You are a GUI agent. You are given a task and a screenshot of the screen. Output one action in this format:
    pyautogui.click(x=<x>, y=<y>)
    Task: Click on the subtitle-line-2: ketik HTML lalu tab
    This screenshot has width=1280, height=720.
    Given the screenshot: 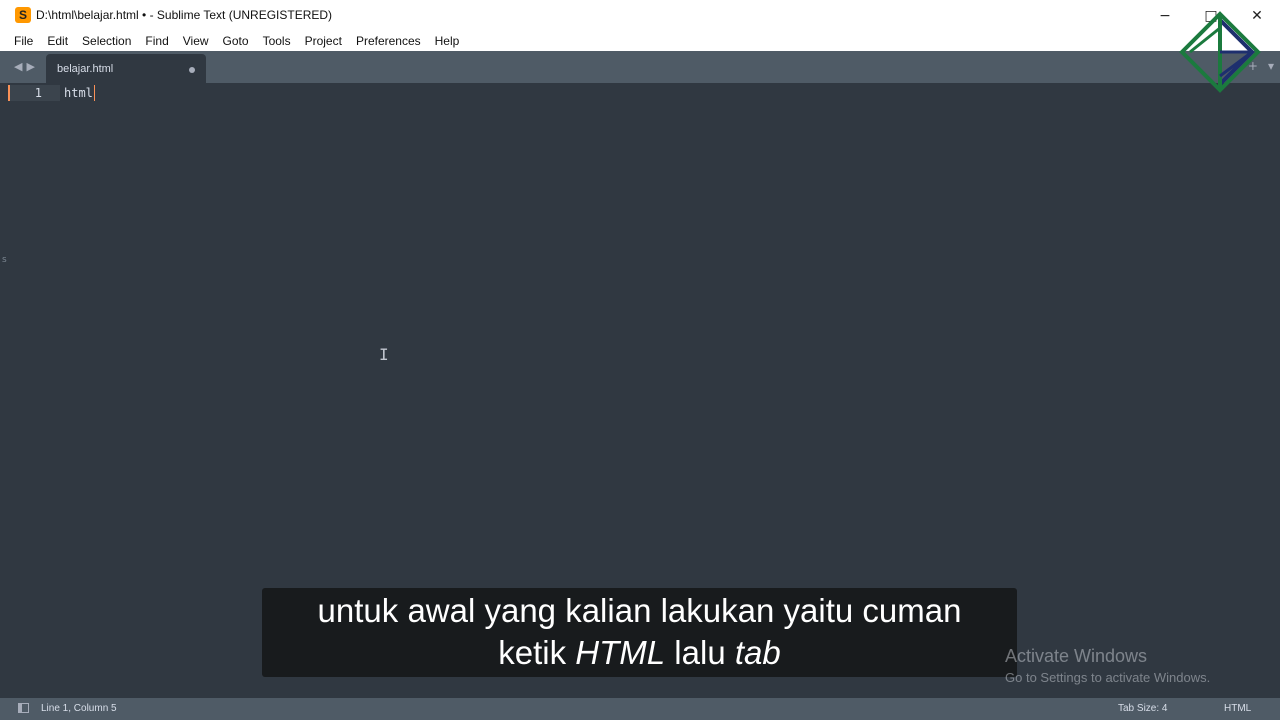 What is the action you would take?
    pyautogui.click(x=639, y=653)
    